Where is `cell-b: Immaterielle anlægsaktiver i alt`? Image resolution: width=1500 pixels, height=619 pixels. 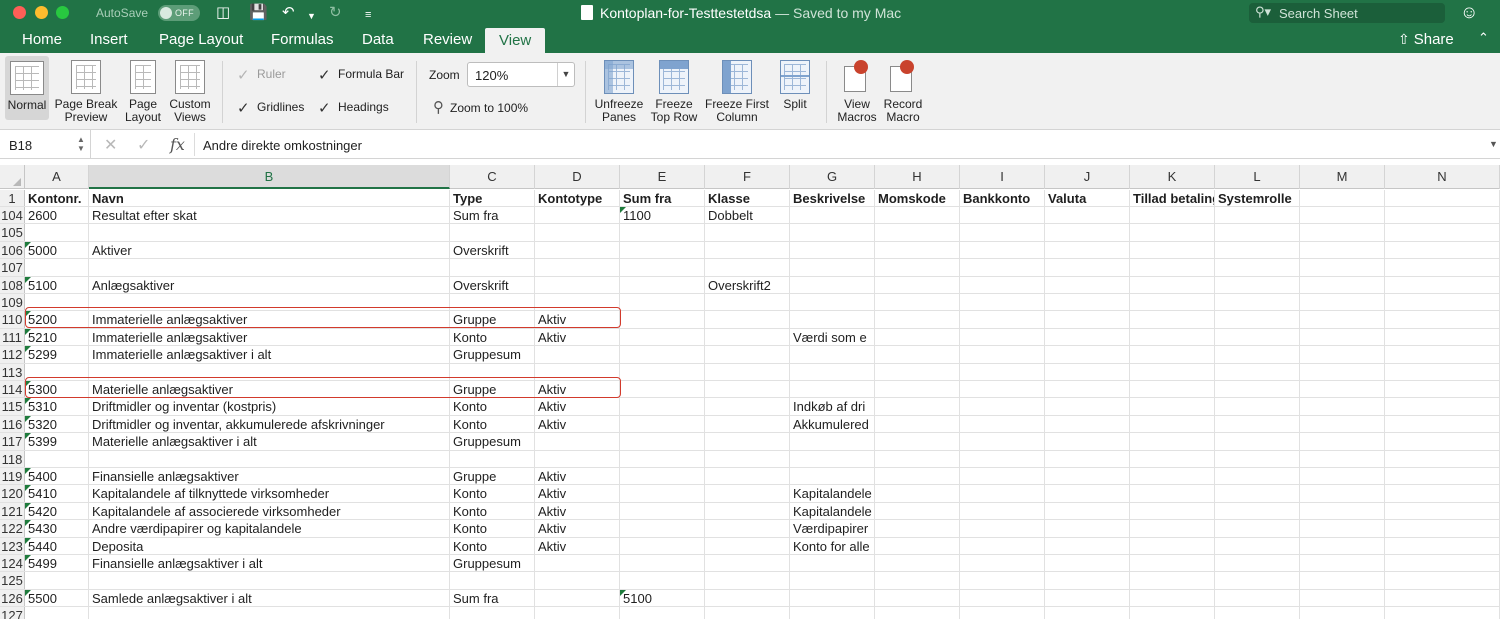 cell-b: Immaterielle anlægsaktiver i alt is located at coordinates (269, 354).